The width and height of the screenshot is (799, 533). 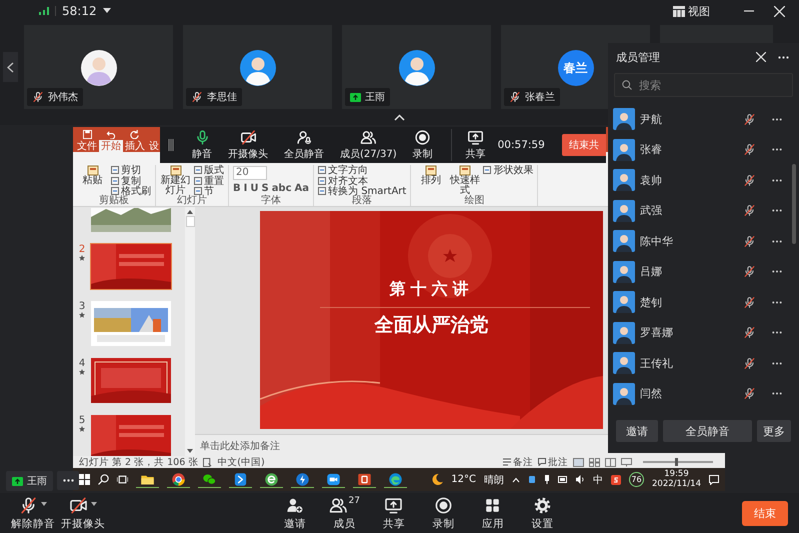 I want to click on notes-placeholder: 单击此处添加备注, so click(x=240, y=446).